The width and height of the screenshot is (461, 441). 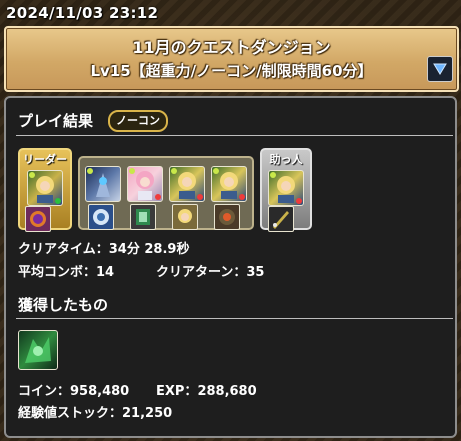 What do you see at coordinates (286, 159) in the screenshot?
I see `helper-label: 助っ人` at bounding box center [286, 159].